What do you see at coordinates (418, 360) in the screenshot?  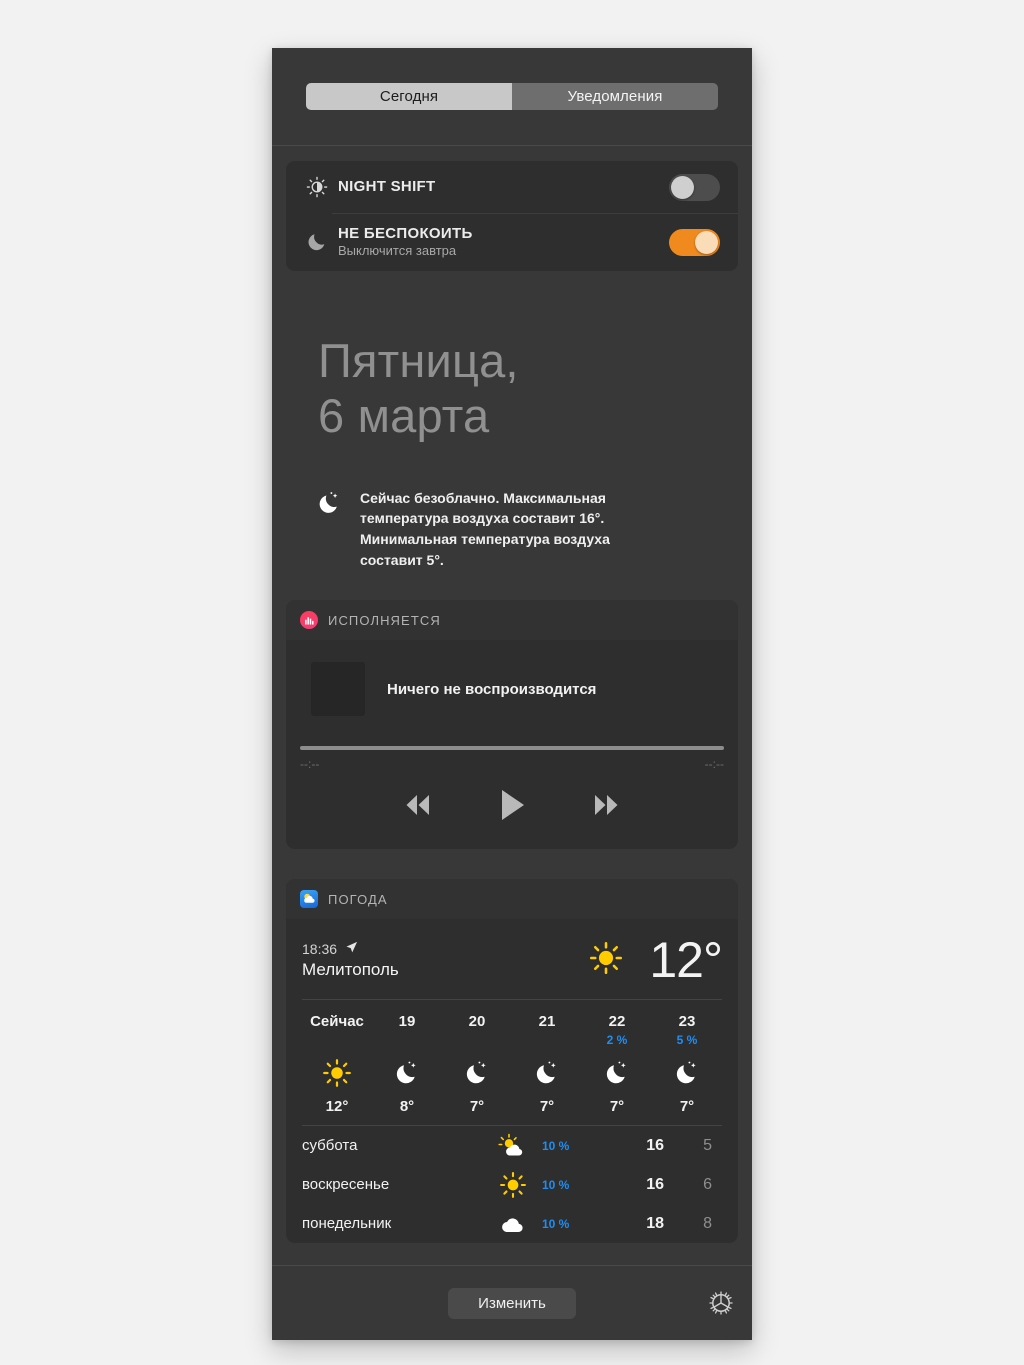 I see `date-weekday: Пятница,` at bounding box center [418, 360].